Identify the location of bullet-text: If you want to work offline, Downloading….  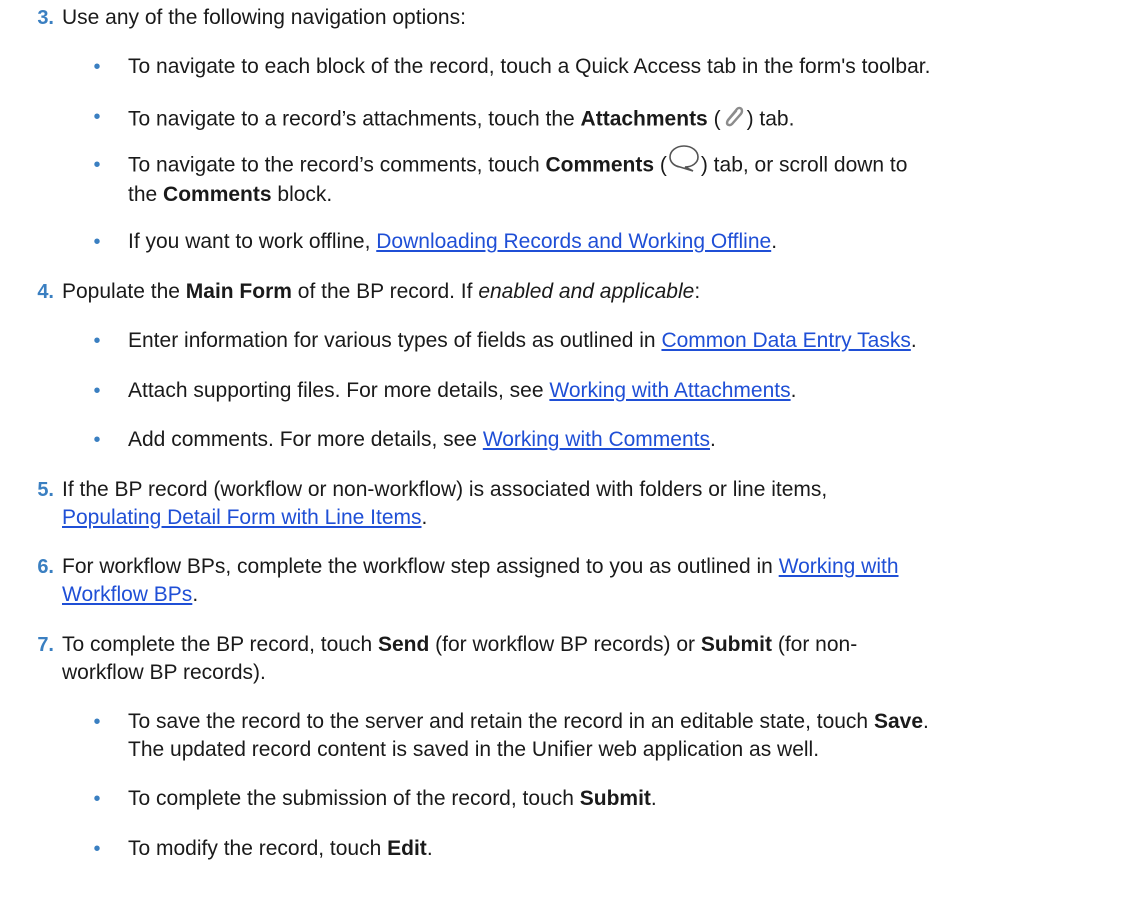
(630, 242).